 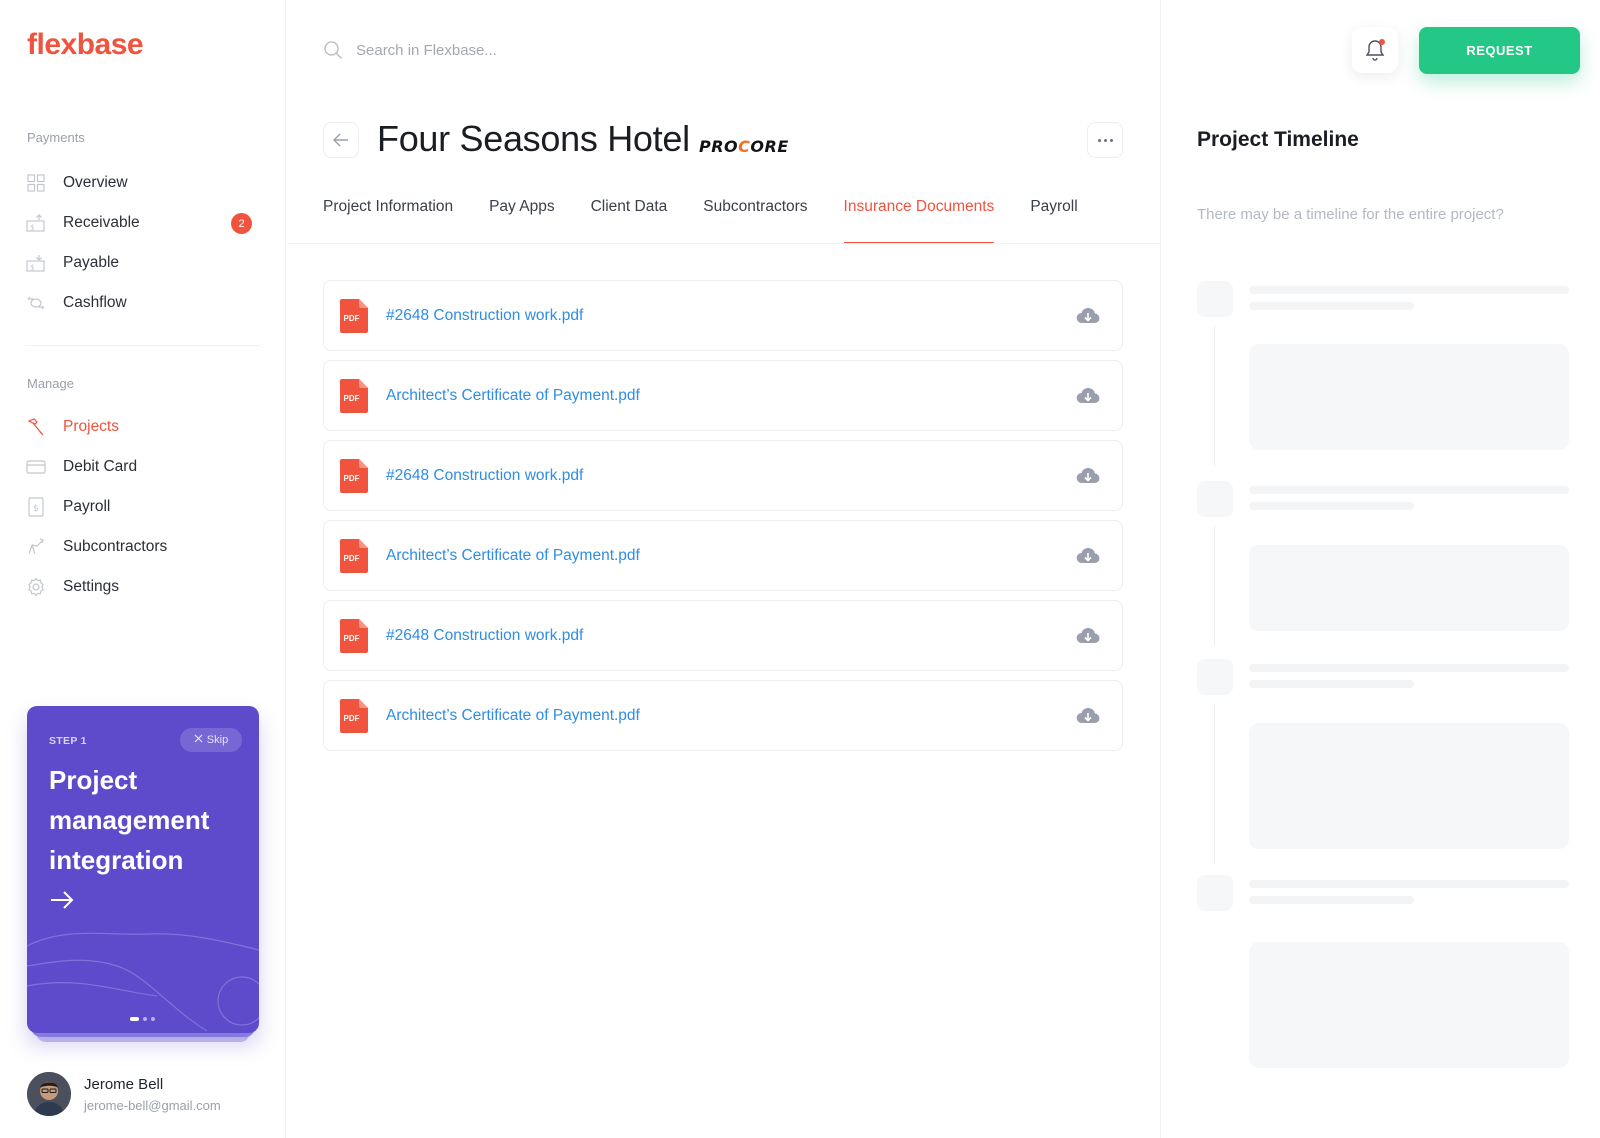 What do you see at coordinates (333, 50) in the screenshot?
I see `search-icon` at bounding box center [333, 50].